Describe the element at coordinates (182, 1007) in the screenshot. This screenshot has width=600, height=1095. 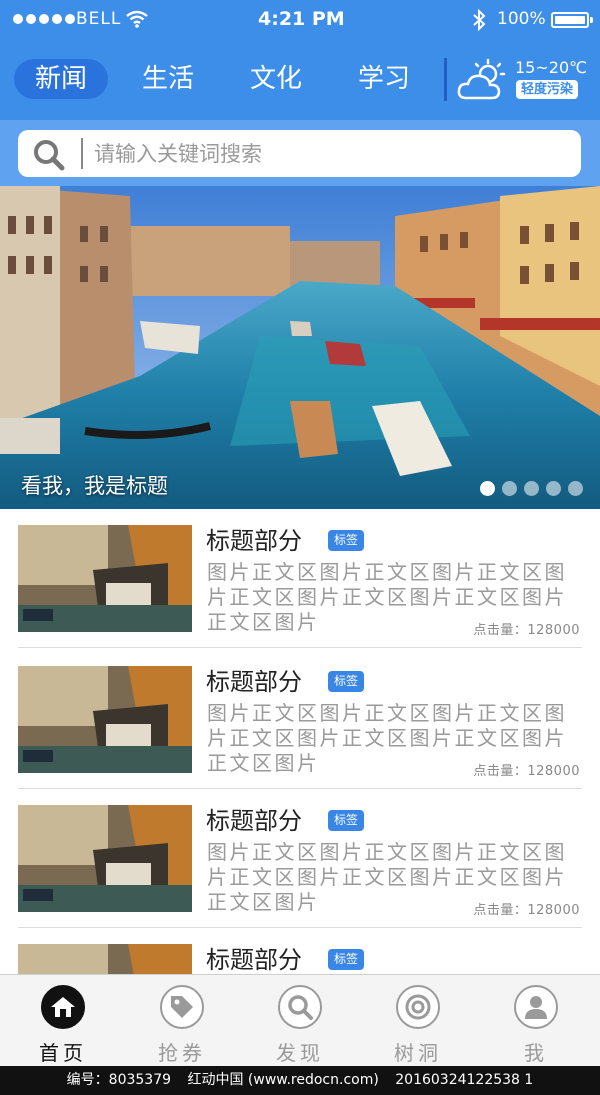
I see `tag-icon` at that location.